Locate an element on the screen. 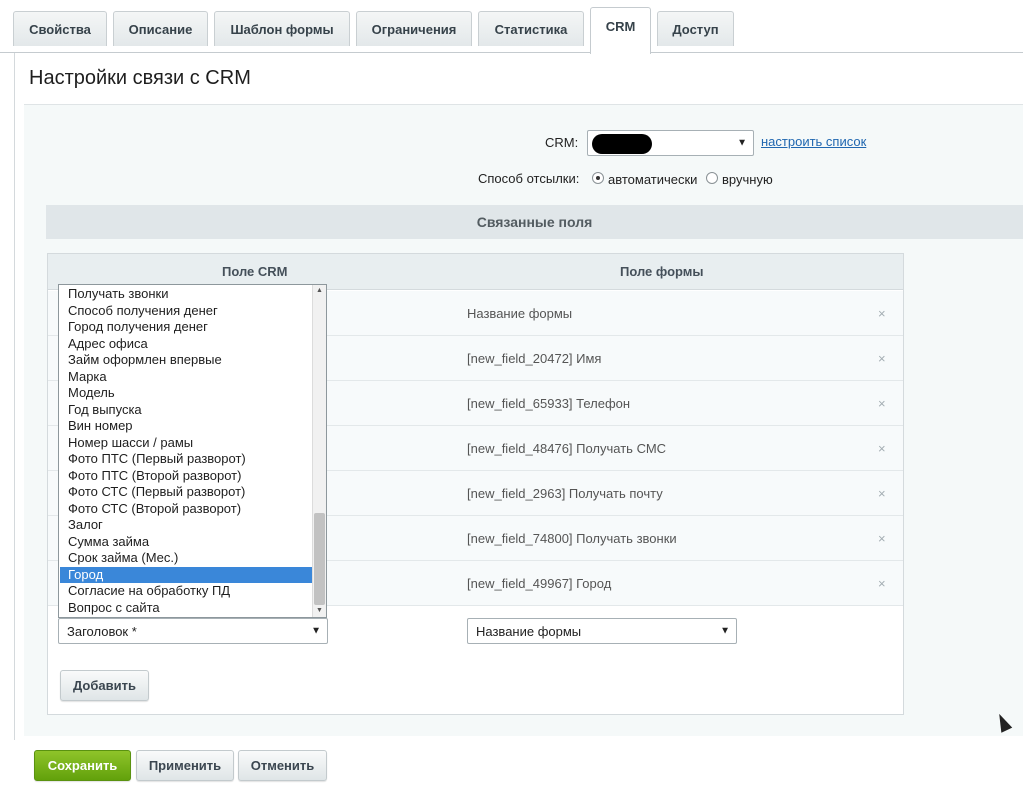 The width and height of the screenshot is (1023, 795). configure-list-link: настроить список is located at coordinates (813, 141).